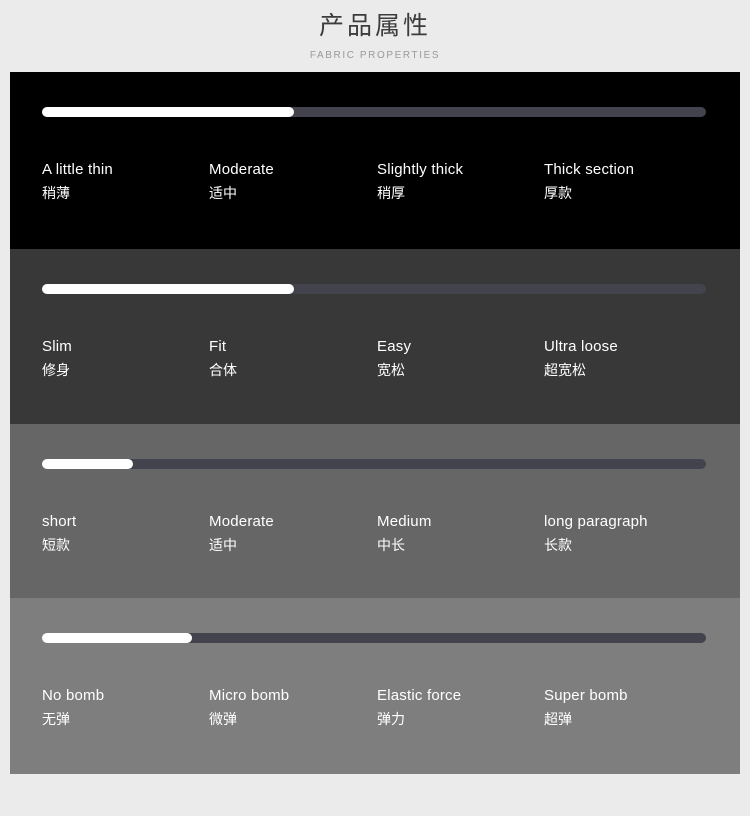 The width and height of the screenshot is (750, 816). Describe the element at coordinates (626, 182) in the screenshot. I see `option-item: Thick section 厚款` at that location.